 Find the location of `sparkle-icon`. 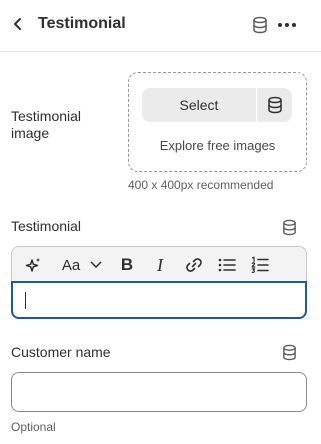

sparkle-icon is located at coordinates (32, 265).